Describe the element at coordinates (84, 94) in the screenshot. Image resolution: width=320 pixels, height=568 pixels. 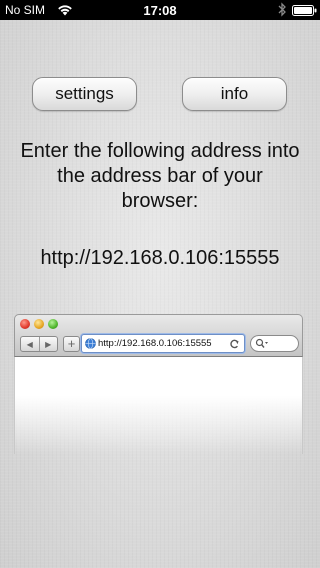
I see `settings-button: settings` at that location.